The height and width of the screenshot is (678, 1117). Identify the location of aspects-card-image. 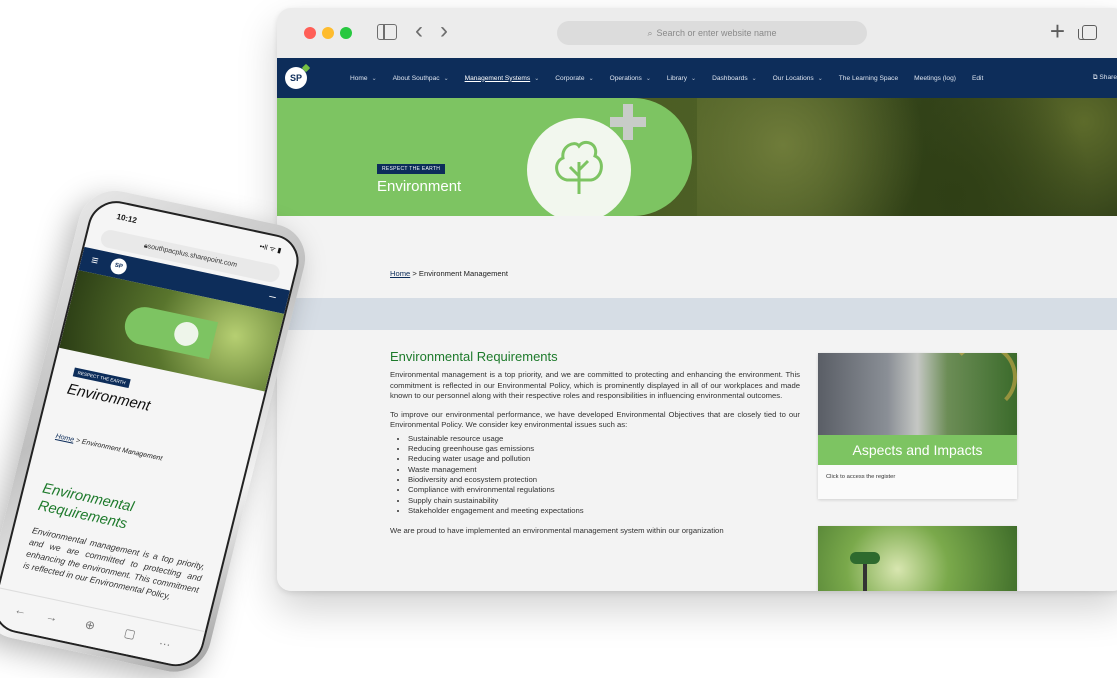
(917, 394).